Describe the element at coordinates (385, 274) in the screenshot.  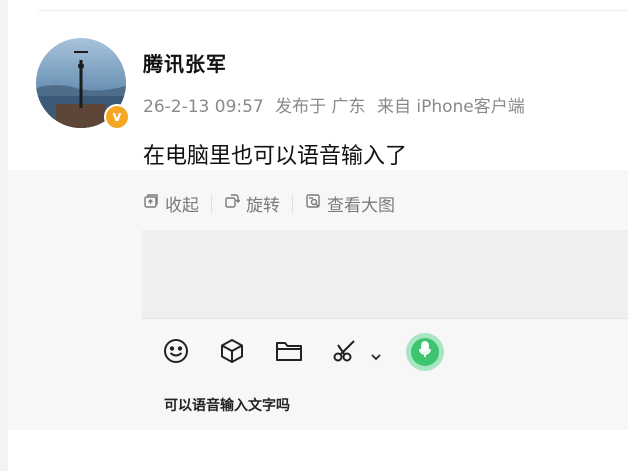
I see `image-preview` at that location.